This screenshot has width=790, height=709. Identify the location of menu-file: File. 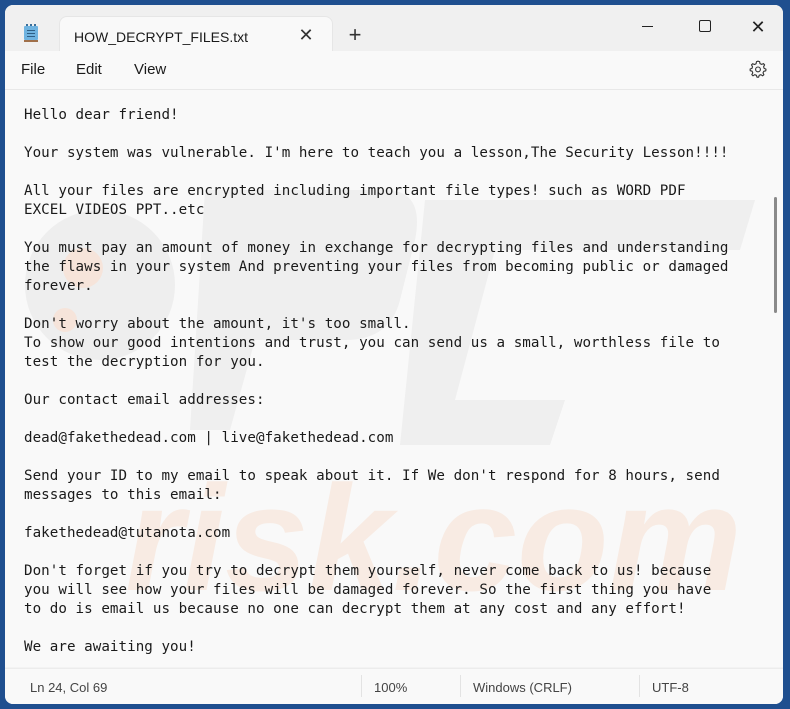
(33, 69).